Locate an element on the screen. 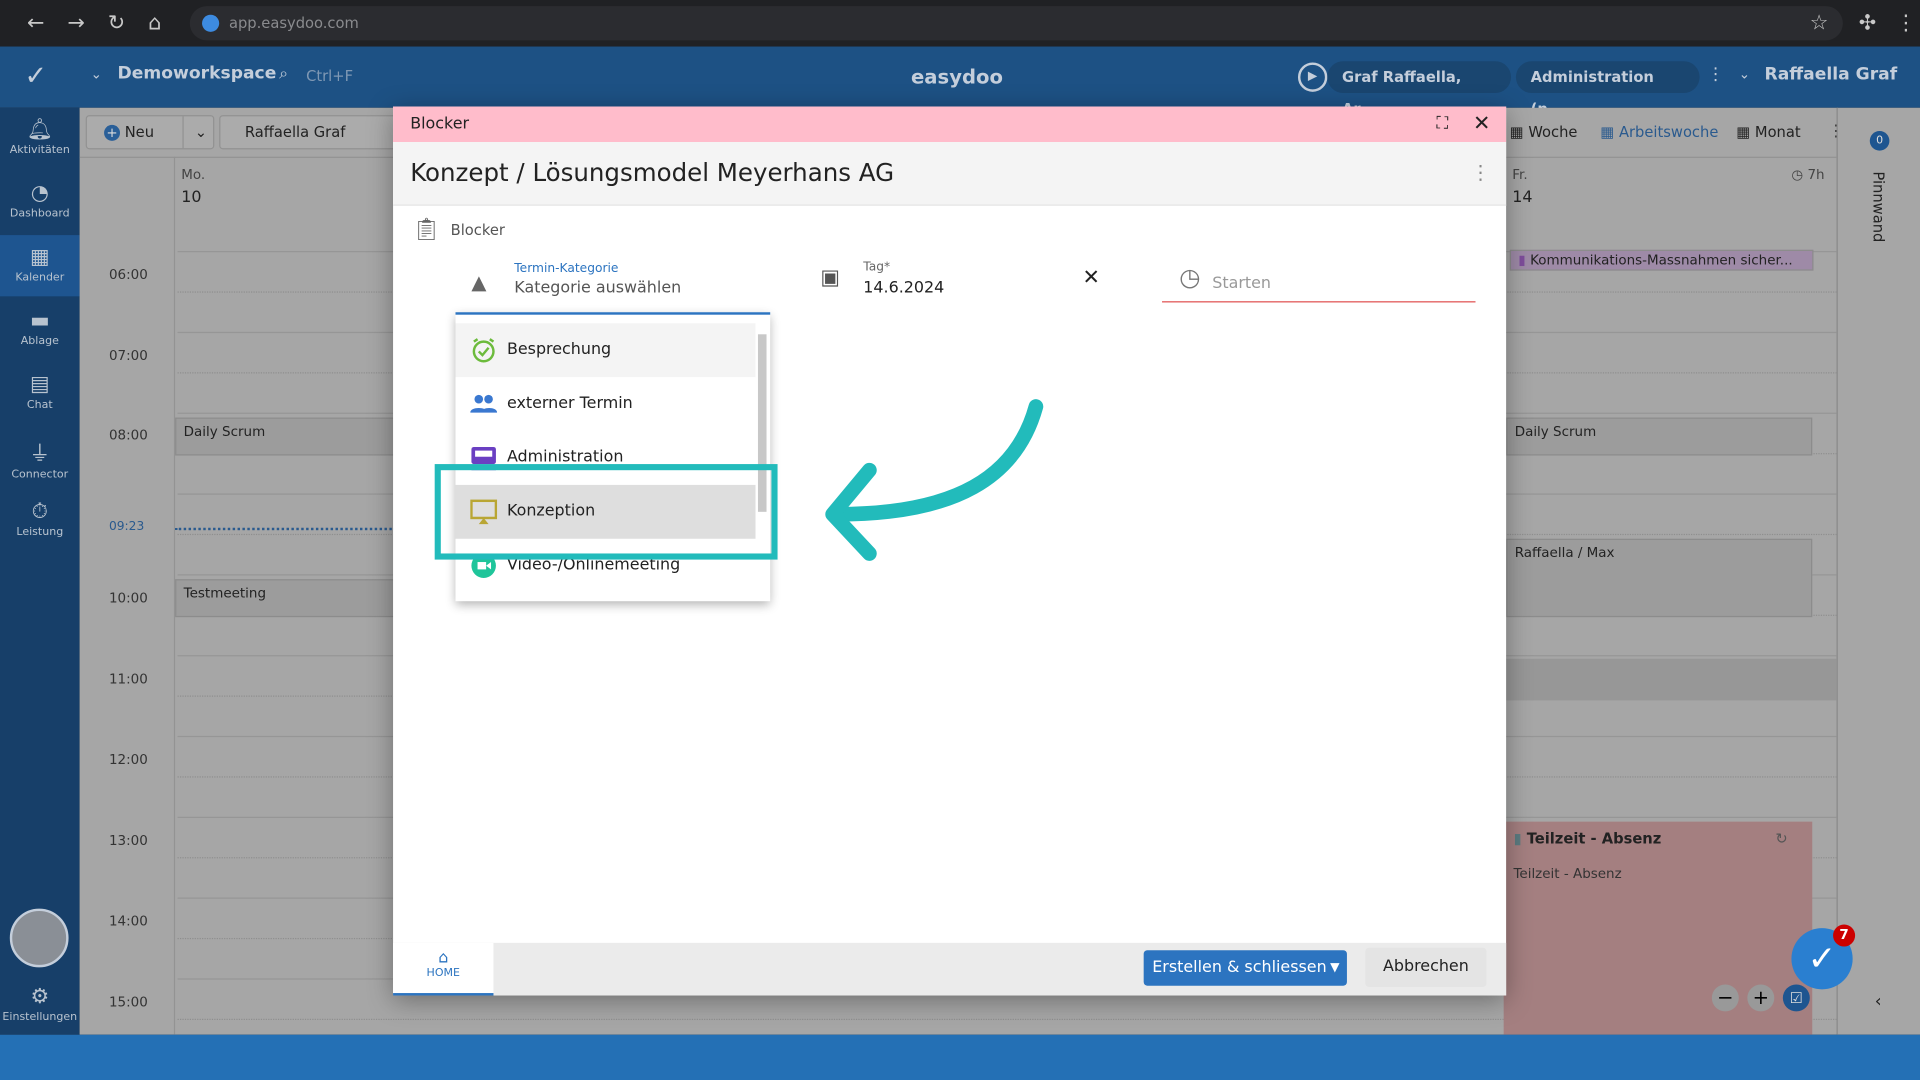 Image resolution: width=1920 pixels, height=1080 pixels. pinnwand-label: Pinnwand is located at coordinates (1878, 206).